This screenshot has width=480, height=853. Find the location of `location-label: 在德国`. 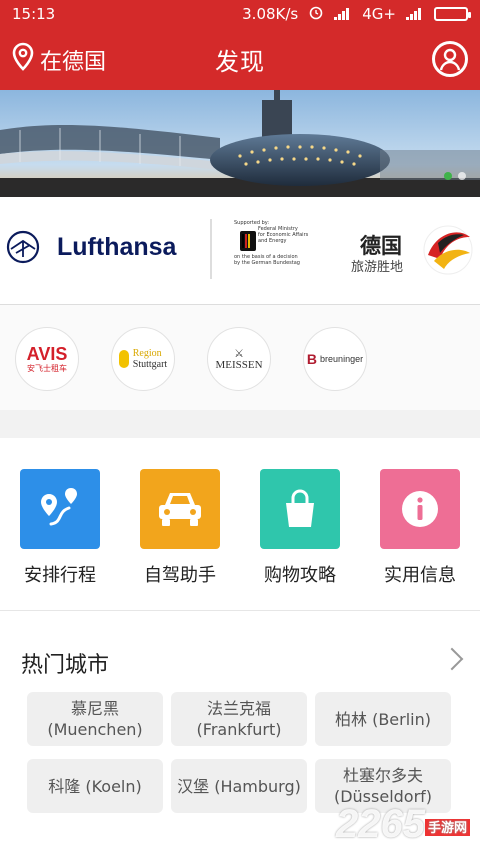

location-label: 在德国 is located at coordinates (73, 62).